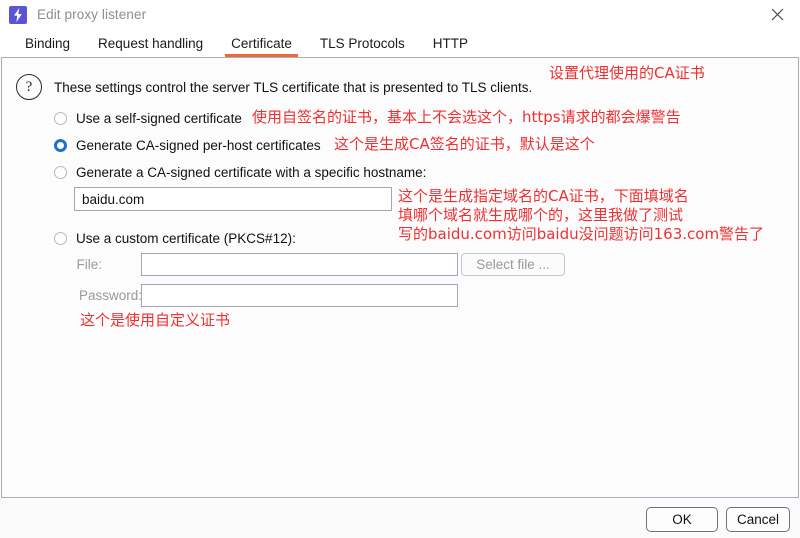  Describe the element at coordinates (541, 215) in the screenshot. I see `annotation-hostname-line-2: 填哪个域名就生成哪个的，这里我做了测试` at that location.